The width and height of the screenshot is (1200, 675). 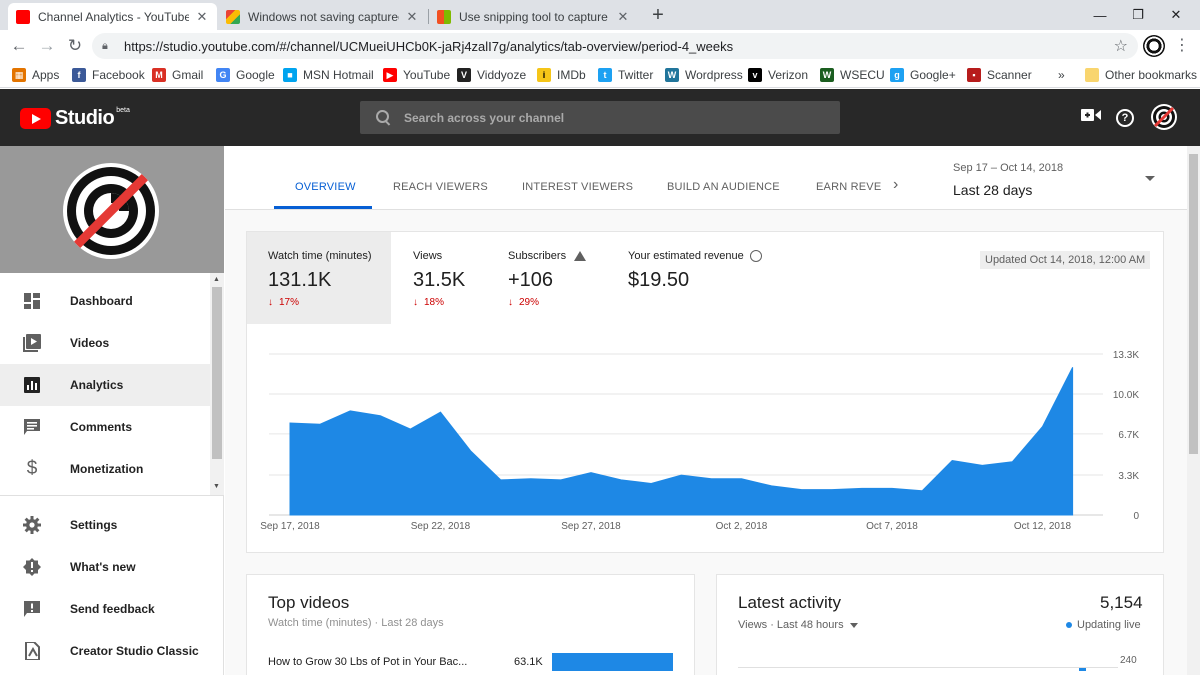 I want to click on tab-overview: OVERVIEW, so click(x=325, y=187).